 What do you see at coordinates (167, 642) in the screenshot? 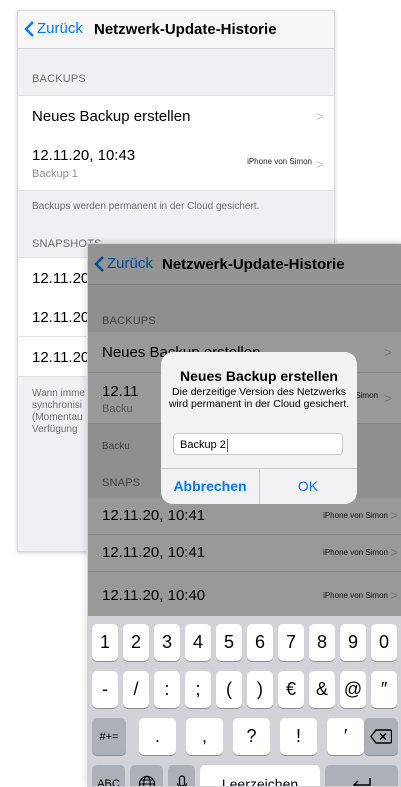
I see `key-3: 3` at bounding box center [167, 642].